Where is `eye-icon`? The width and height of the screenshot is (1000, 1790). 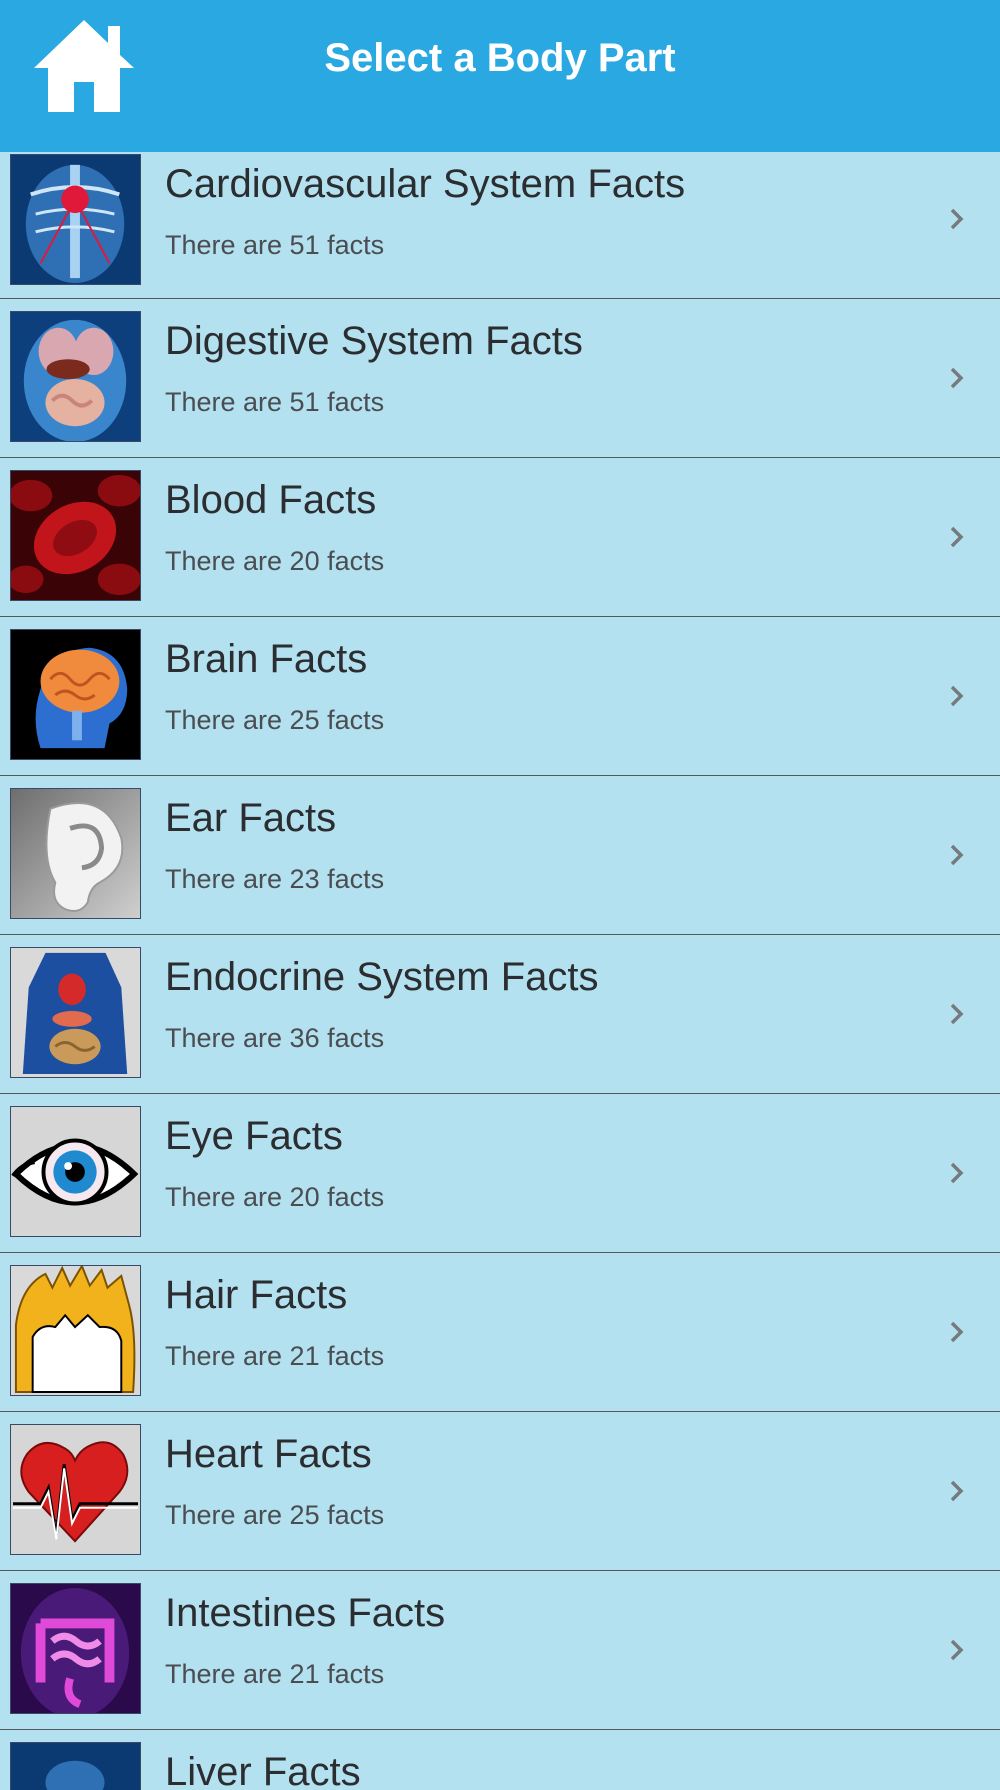 eye-icon is located at coordinates (75, 1171).